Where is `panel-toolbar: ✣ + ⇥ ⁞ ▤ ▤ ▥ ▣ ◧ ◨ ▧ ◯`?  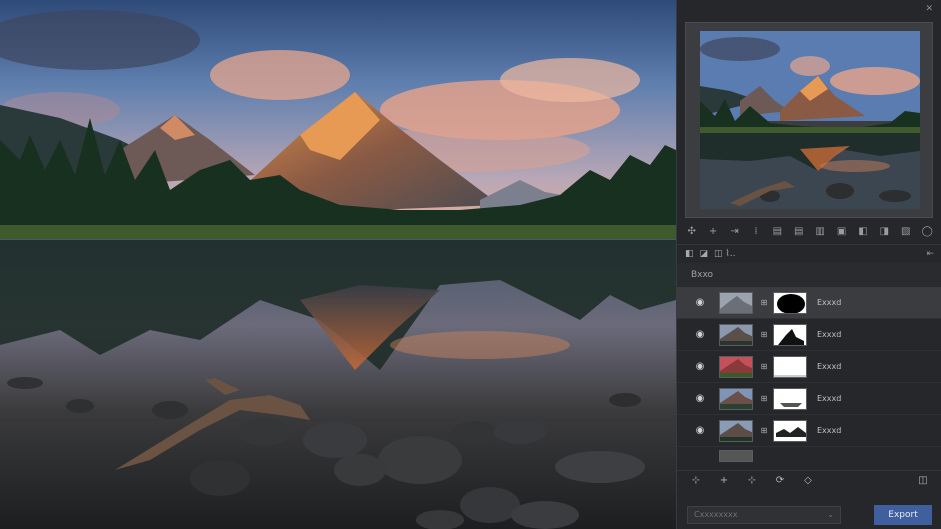 panel-toolbar: ✣ + ⇥ ⁞ ▤ ▤ ▥ ▣ ◧ ◨ ▧ ◯ is located at coordinates (809, 231).